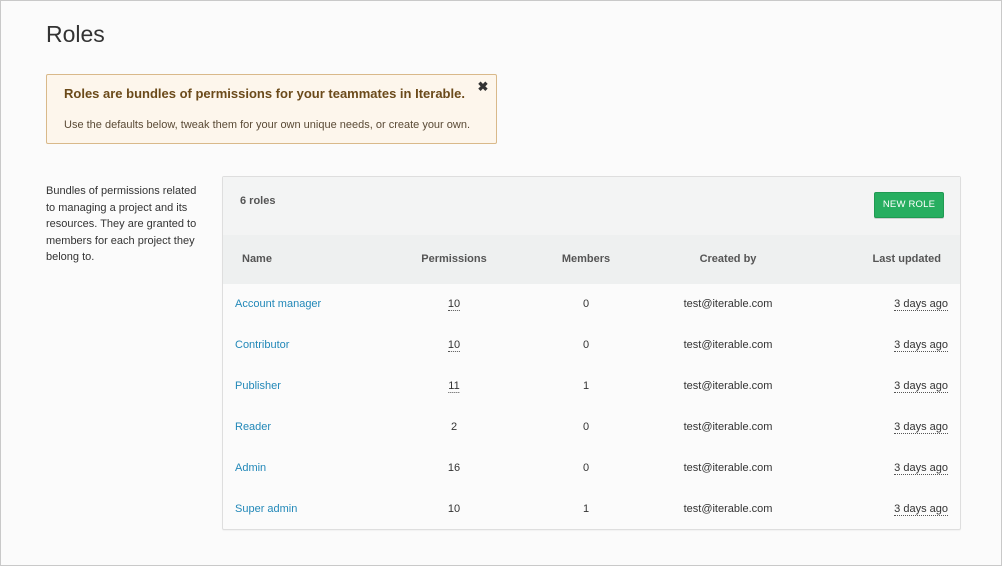 The image size is (1002, 566). What do you see at coordinates (591, 427) in the screenshot?
I see `table-row: Reader 2 0 test@iterable.com 3 days ago` at bounding box center [591, 427].